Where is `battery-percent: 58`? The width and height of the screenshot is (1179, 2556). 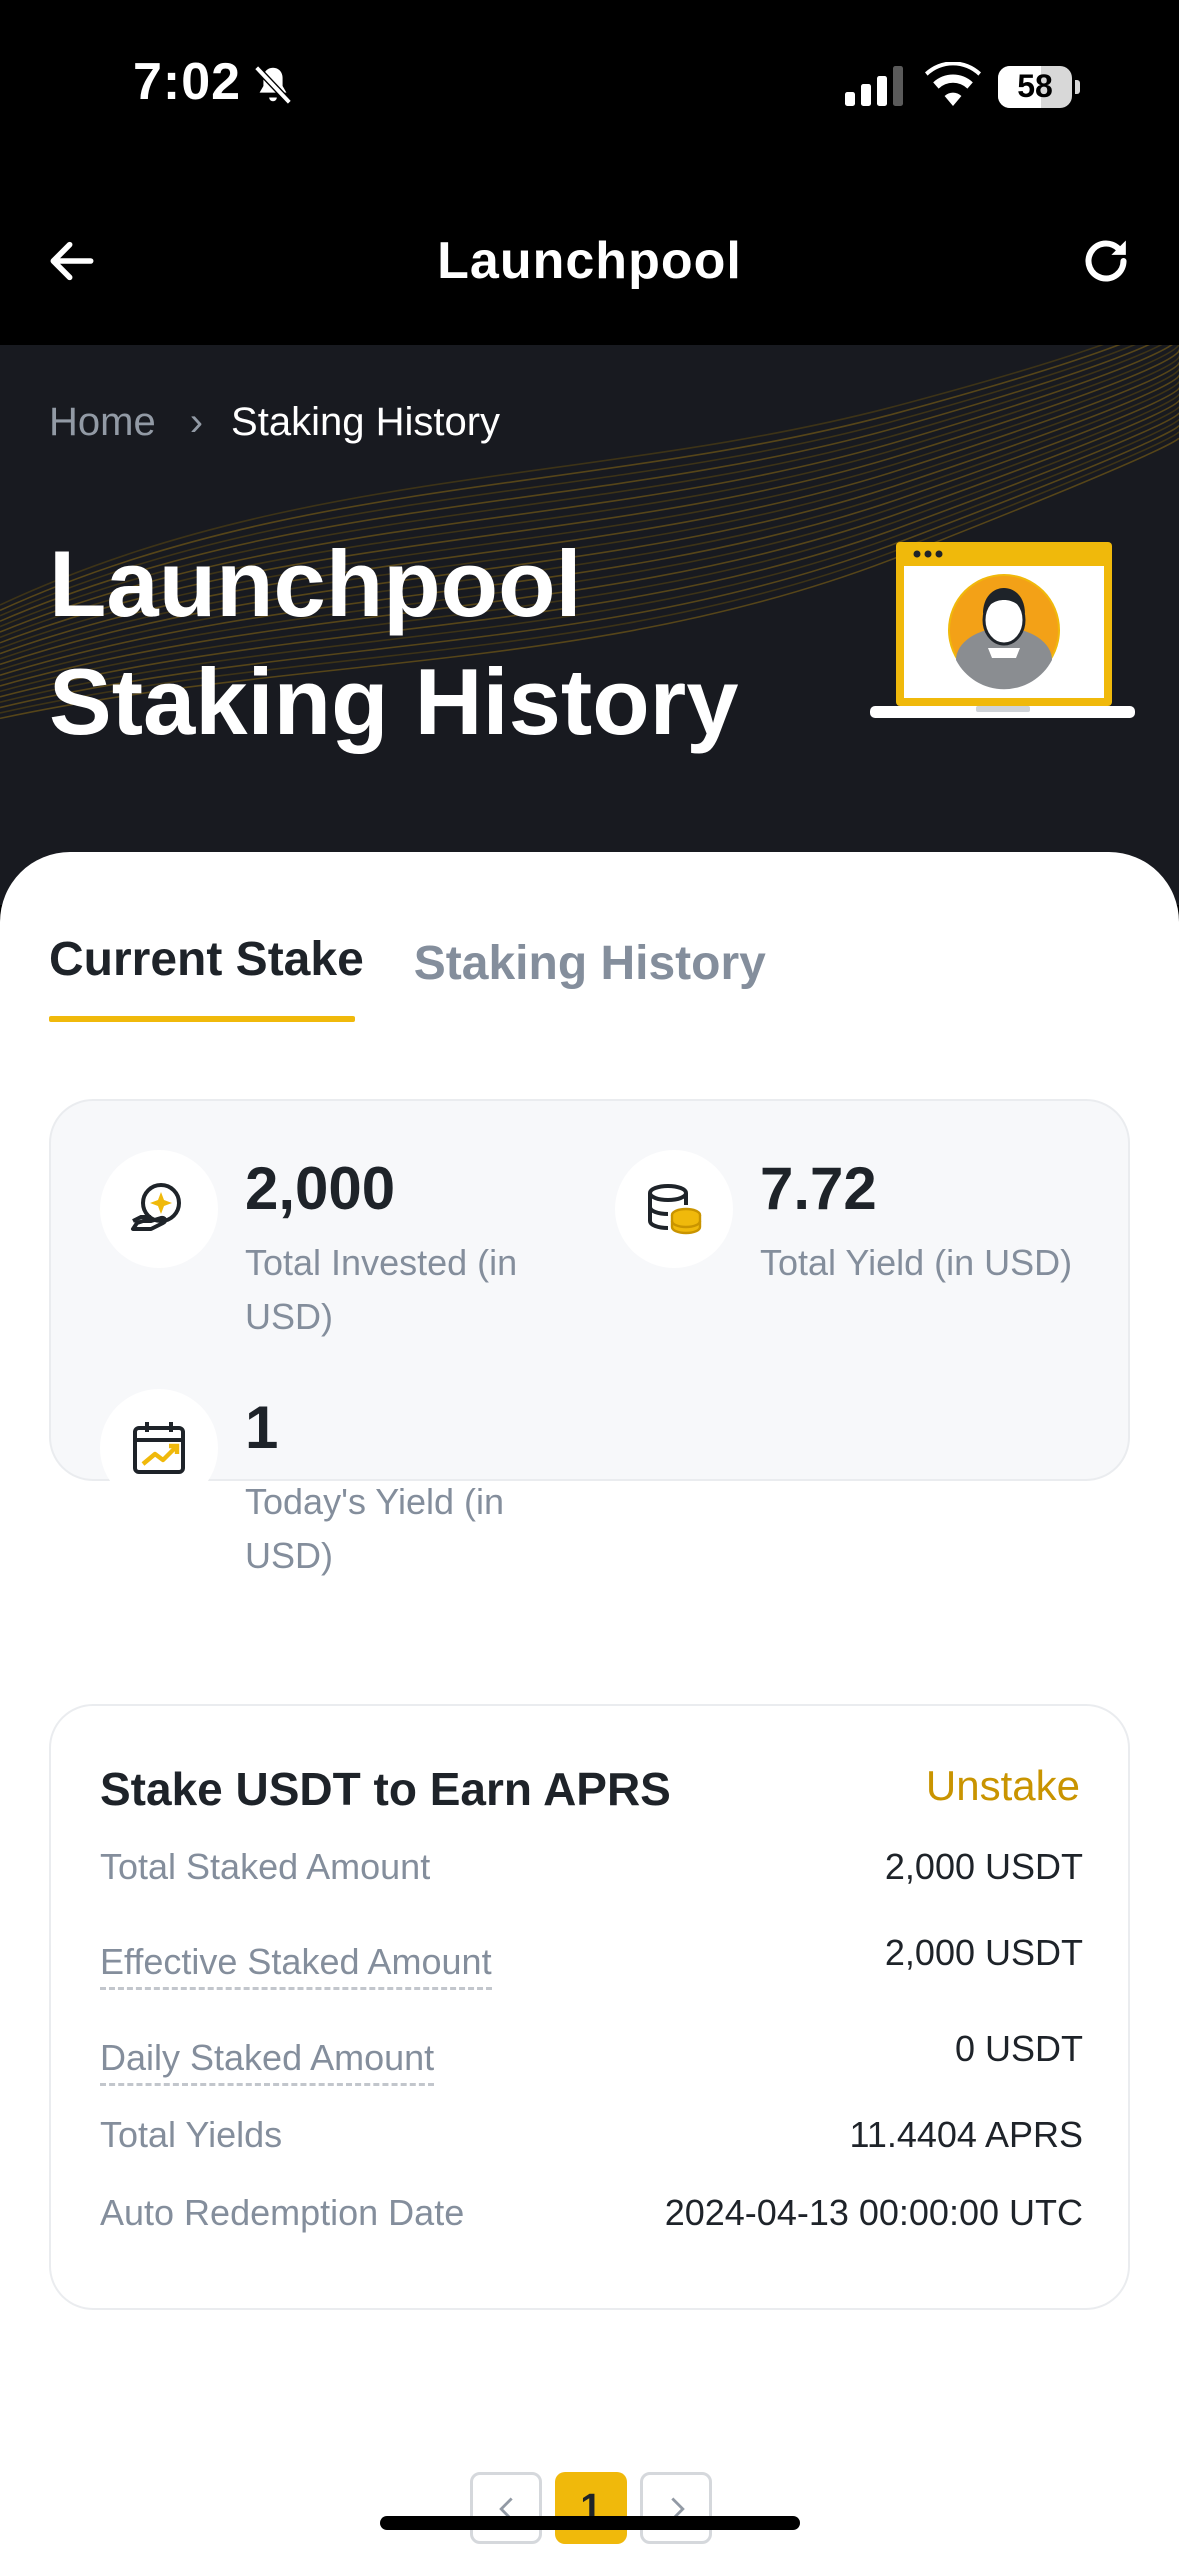
battery-percent: 58 is located at coordinates (1035, 86).